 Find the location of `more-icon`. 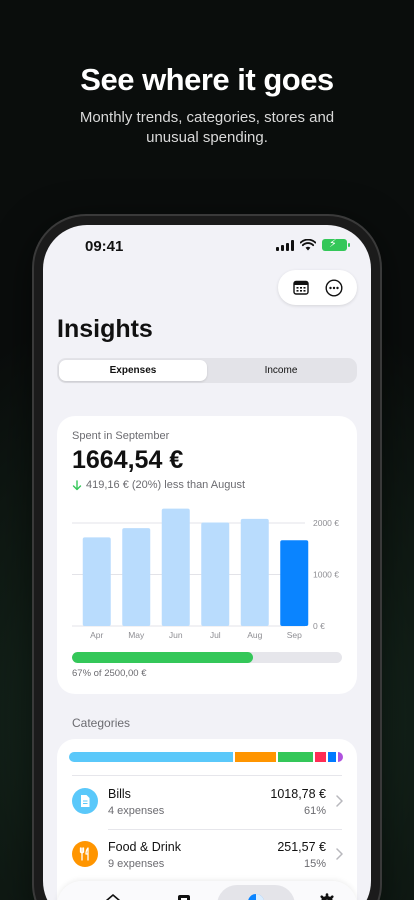

more-icon is located at coordinates (334, 287).